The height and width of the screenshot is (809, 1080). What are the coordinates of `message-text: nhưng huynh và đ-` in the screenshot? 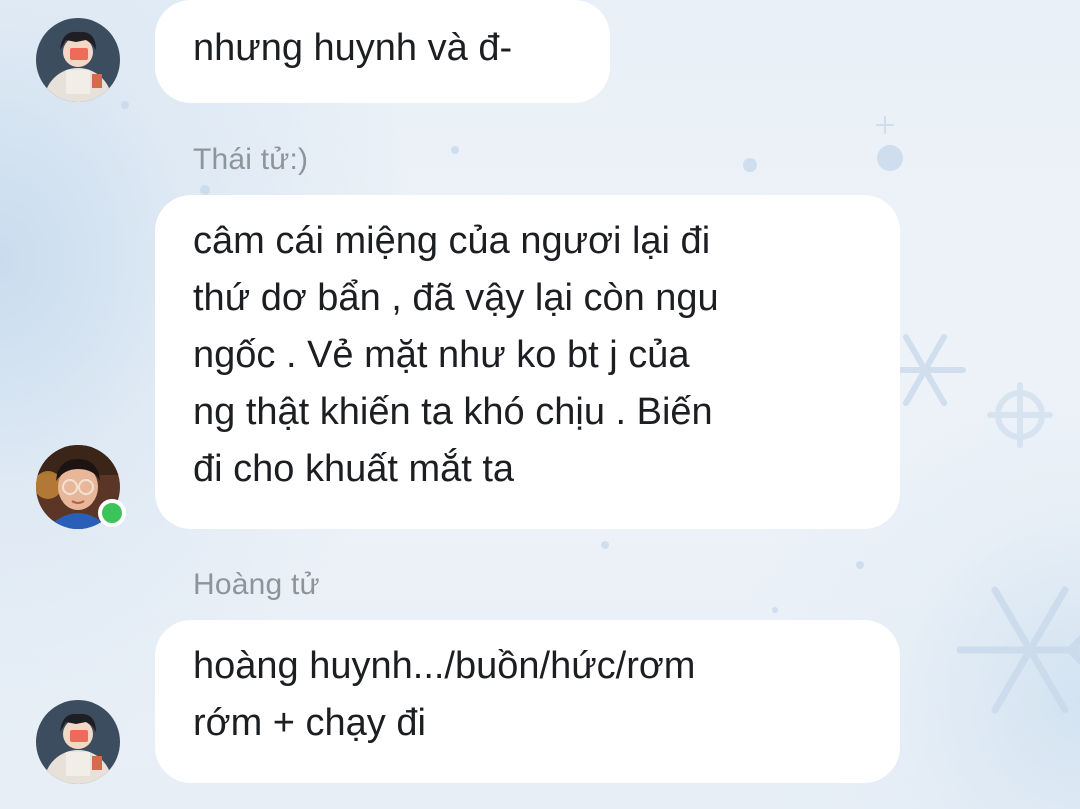 It's located at (353, 48).